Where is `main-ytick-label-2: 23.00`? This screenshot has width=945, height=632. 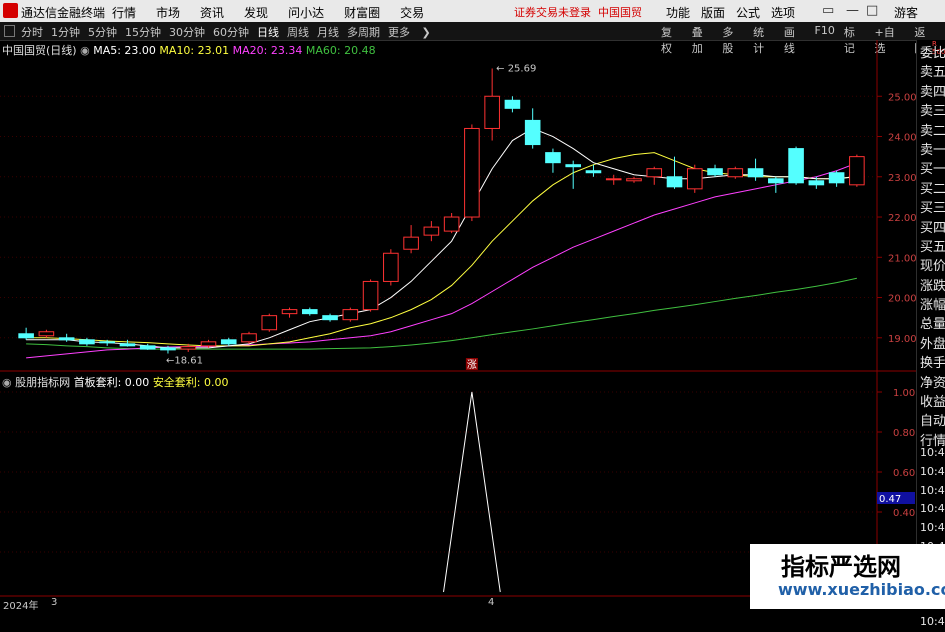
main-ytick-label-2: 23.00 is located at coordinates (902, 178).